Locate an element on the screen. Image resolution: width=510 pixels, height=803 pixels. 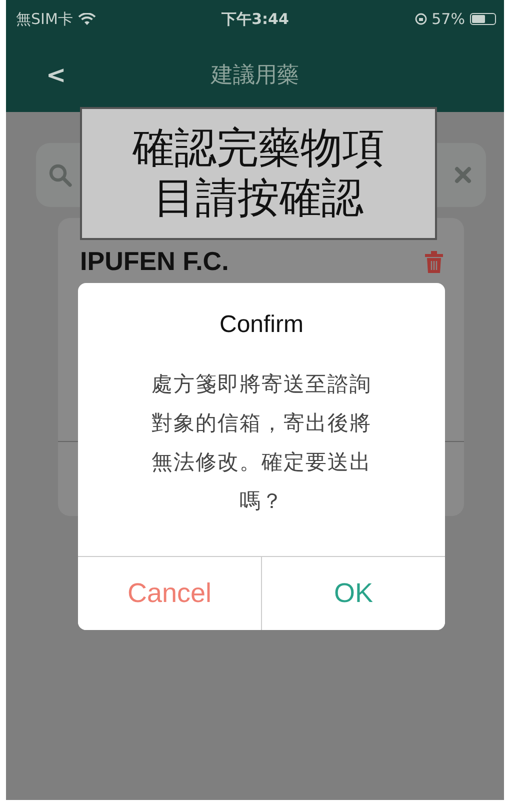
trash-icon is located at coordinates (434, 261).